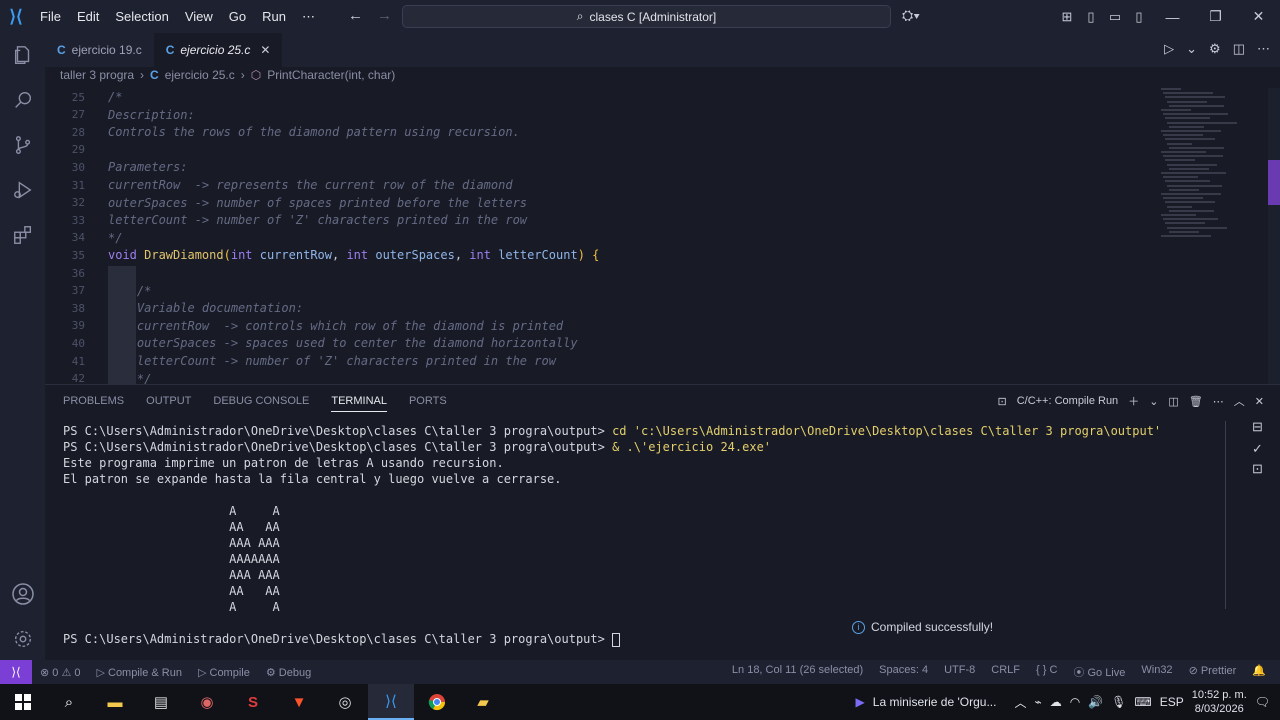 The width and height of the screenshot is (1280, 720). I want to click on terminal-name: C/C++: Compile Run, so click(1068, 401).